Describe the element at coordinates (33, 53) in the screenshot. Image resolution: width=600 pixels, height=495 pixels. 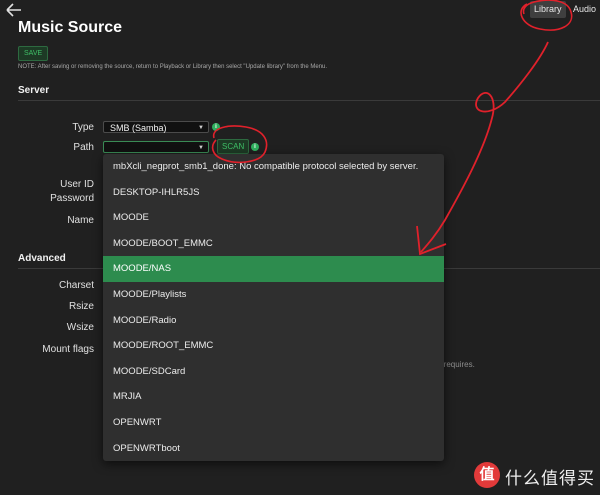
I see `save-button: SAVE` at that location.